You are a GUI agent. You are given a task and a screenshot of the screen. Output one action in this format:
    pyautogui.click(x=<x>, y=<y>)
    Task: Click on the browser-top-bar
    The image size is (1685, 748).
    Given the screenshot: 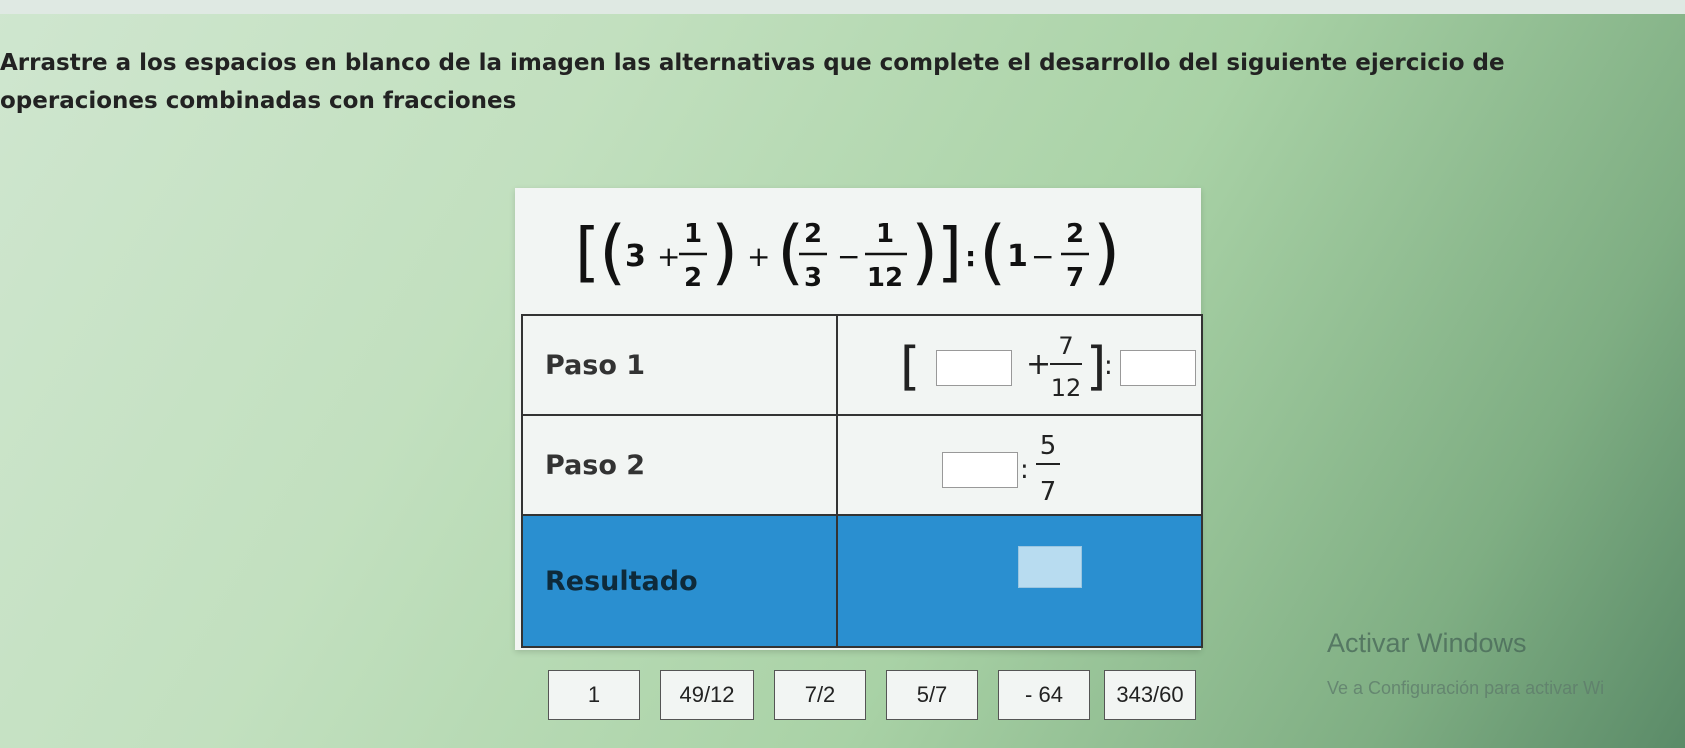 What is the action you would take?
    pyautogui.click(x=842, y=7)
    